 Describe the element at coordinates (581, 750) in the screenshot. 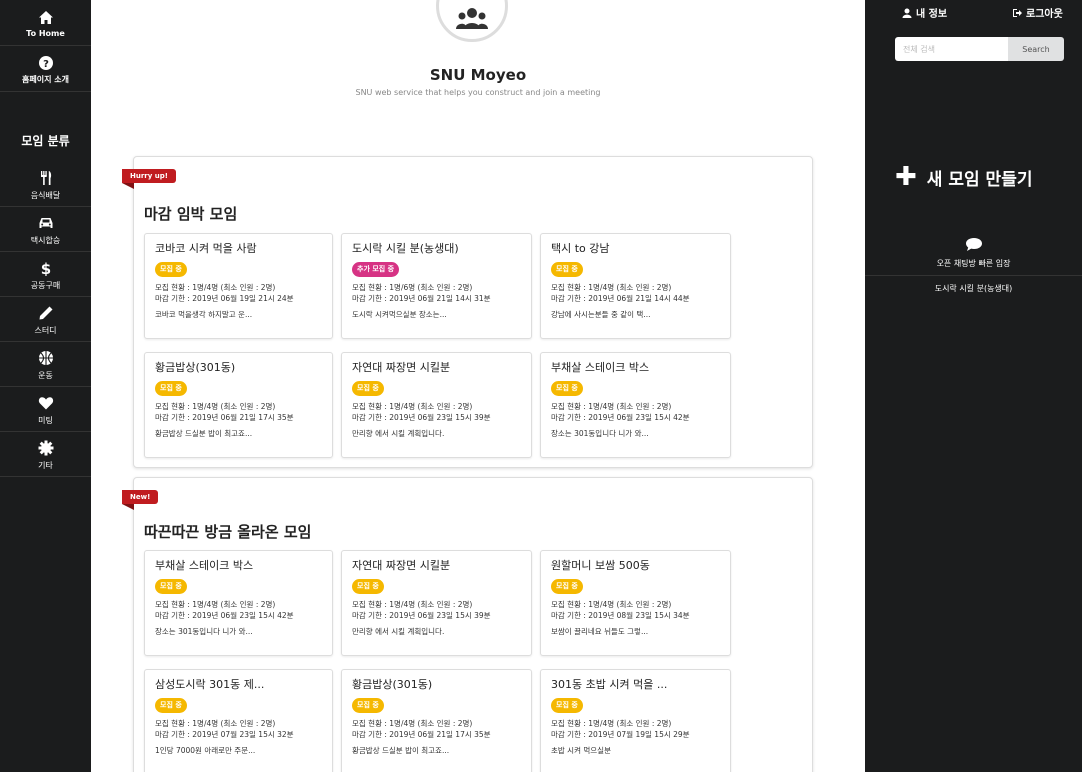

I see `card-description: 초밥 시켜 먹으실분` at that location.